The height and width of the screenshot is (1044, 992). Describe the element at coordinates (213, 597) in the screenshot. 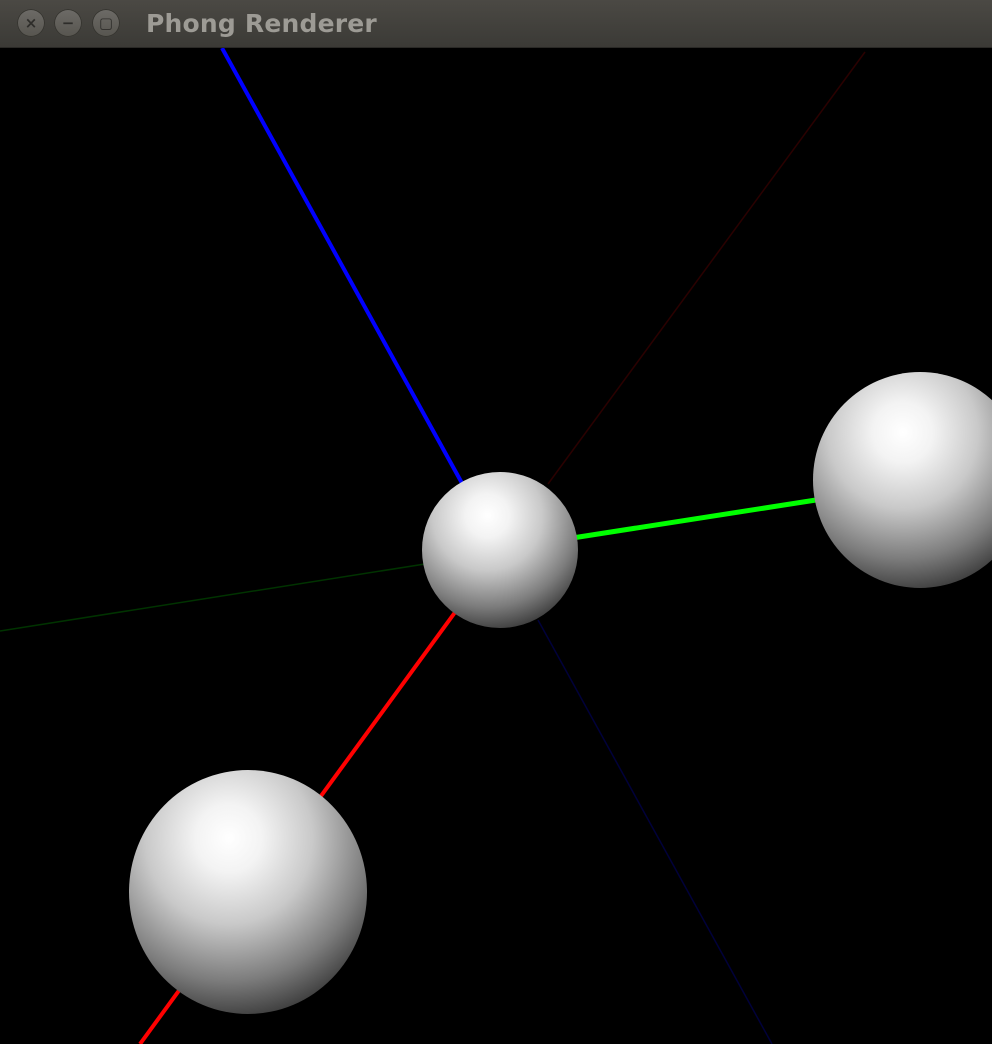

I see `y-negative-axis` at that location.